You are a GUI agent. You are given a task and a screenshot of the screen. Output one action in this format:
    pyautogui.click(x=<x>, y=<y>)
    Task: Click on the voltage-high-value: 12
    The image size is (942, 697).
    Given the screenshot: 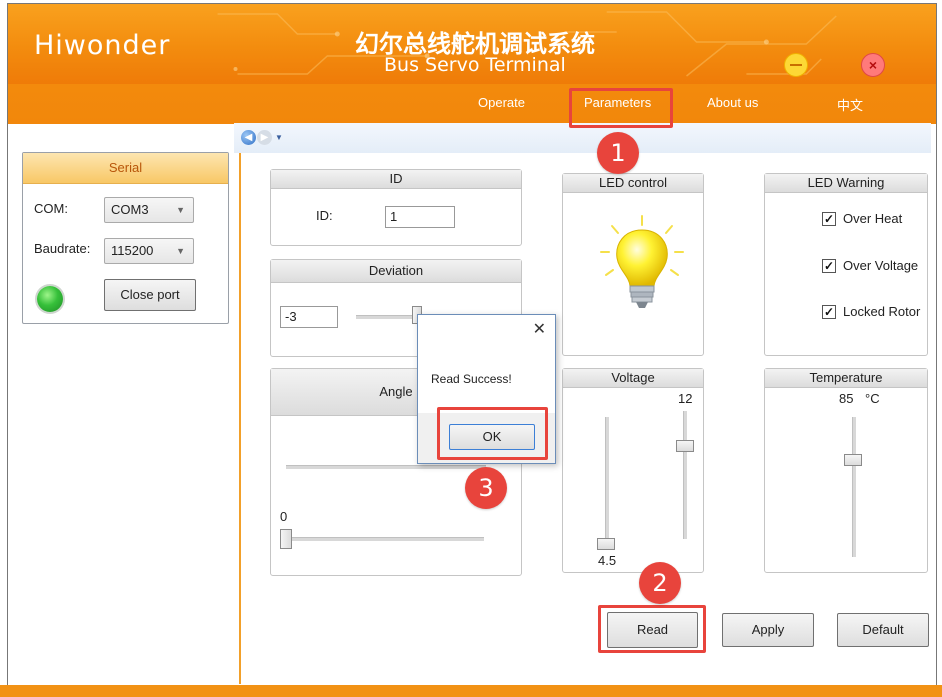 What is the action you would take?
    pyautogui.click(x=685, y=398)
    